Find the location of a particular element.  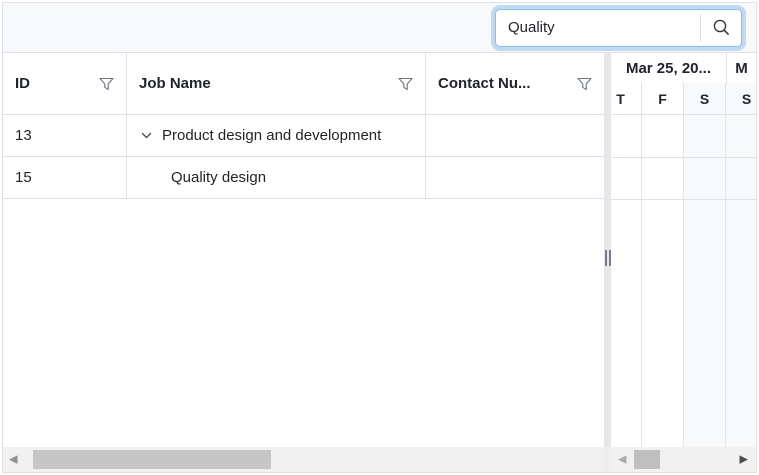

search-box is located at coordinates (618, 27).